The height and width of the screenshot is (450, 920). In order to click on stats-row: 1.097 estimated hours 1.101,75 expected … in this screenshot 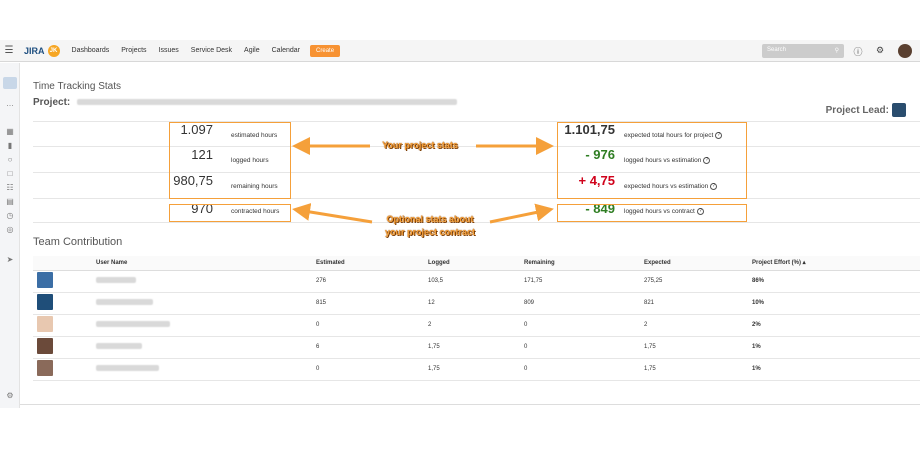, I will do `click(476, 134)`.